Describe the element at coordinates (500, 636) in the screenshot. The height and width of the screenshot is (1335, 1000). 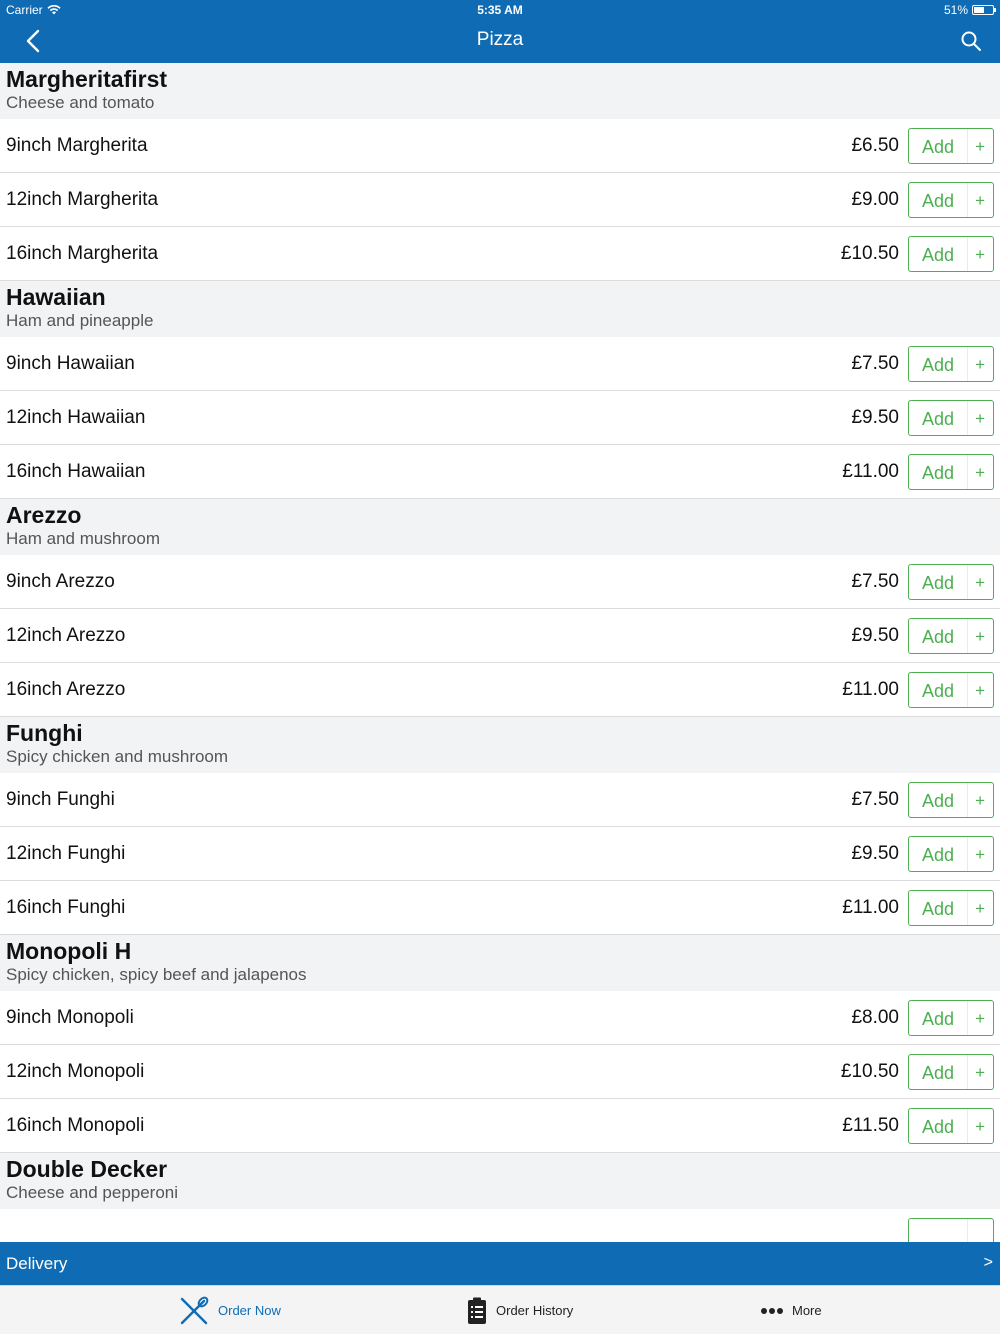
I see `menu-item-row: 12inch Arezzo £9.50 Add +` at that location.